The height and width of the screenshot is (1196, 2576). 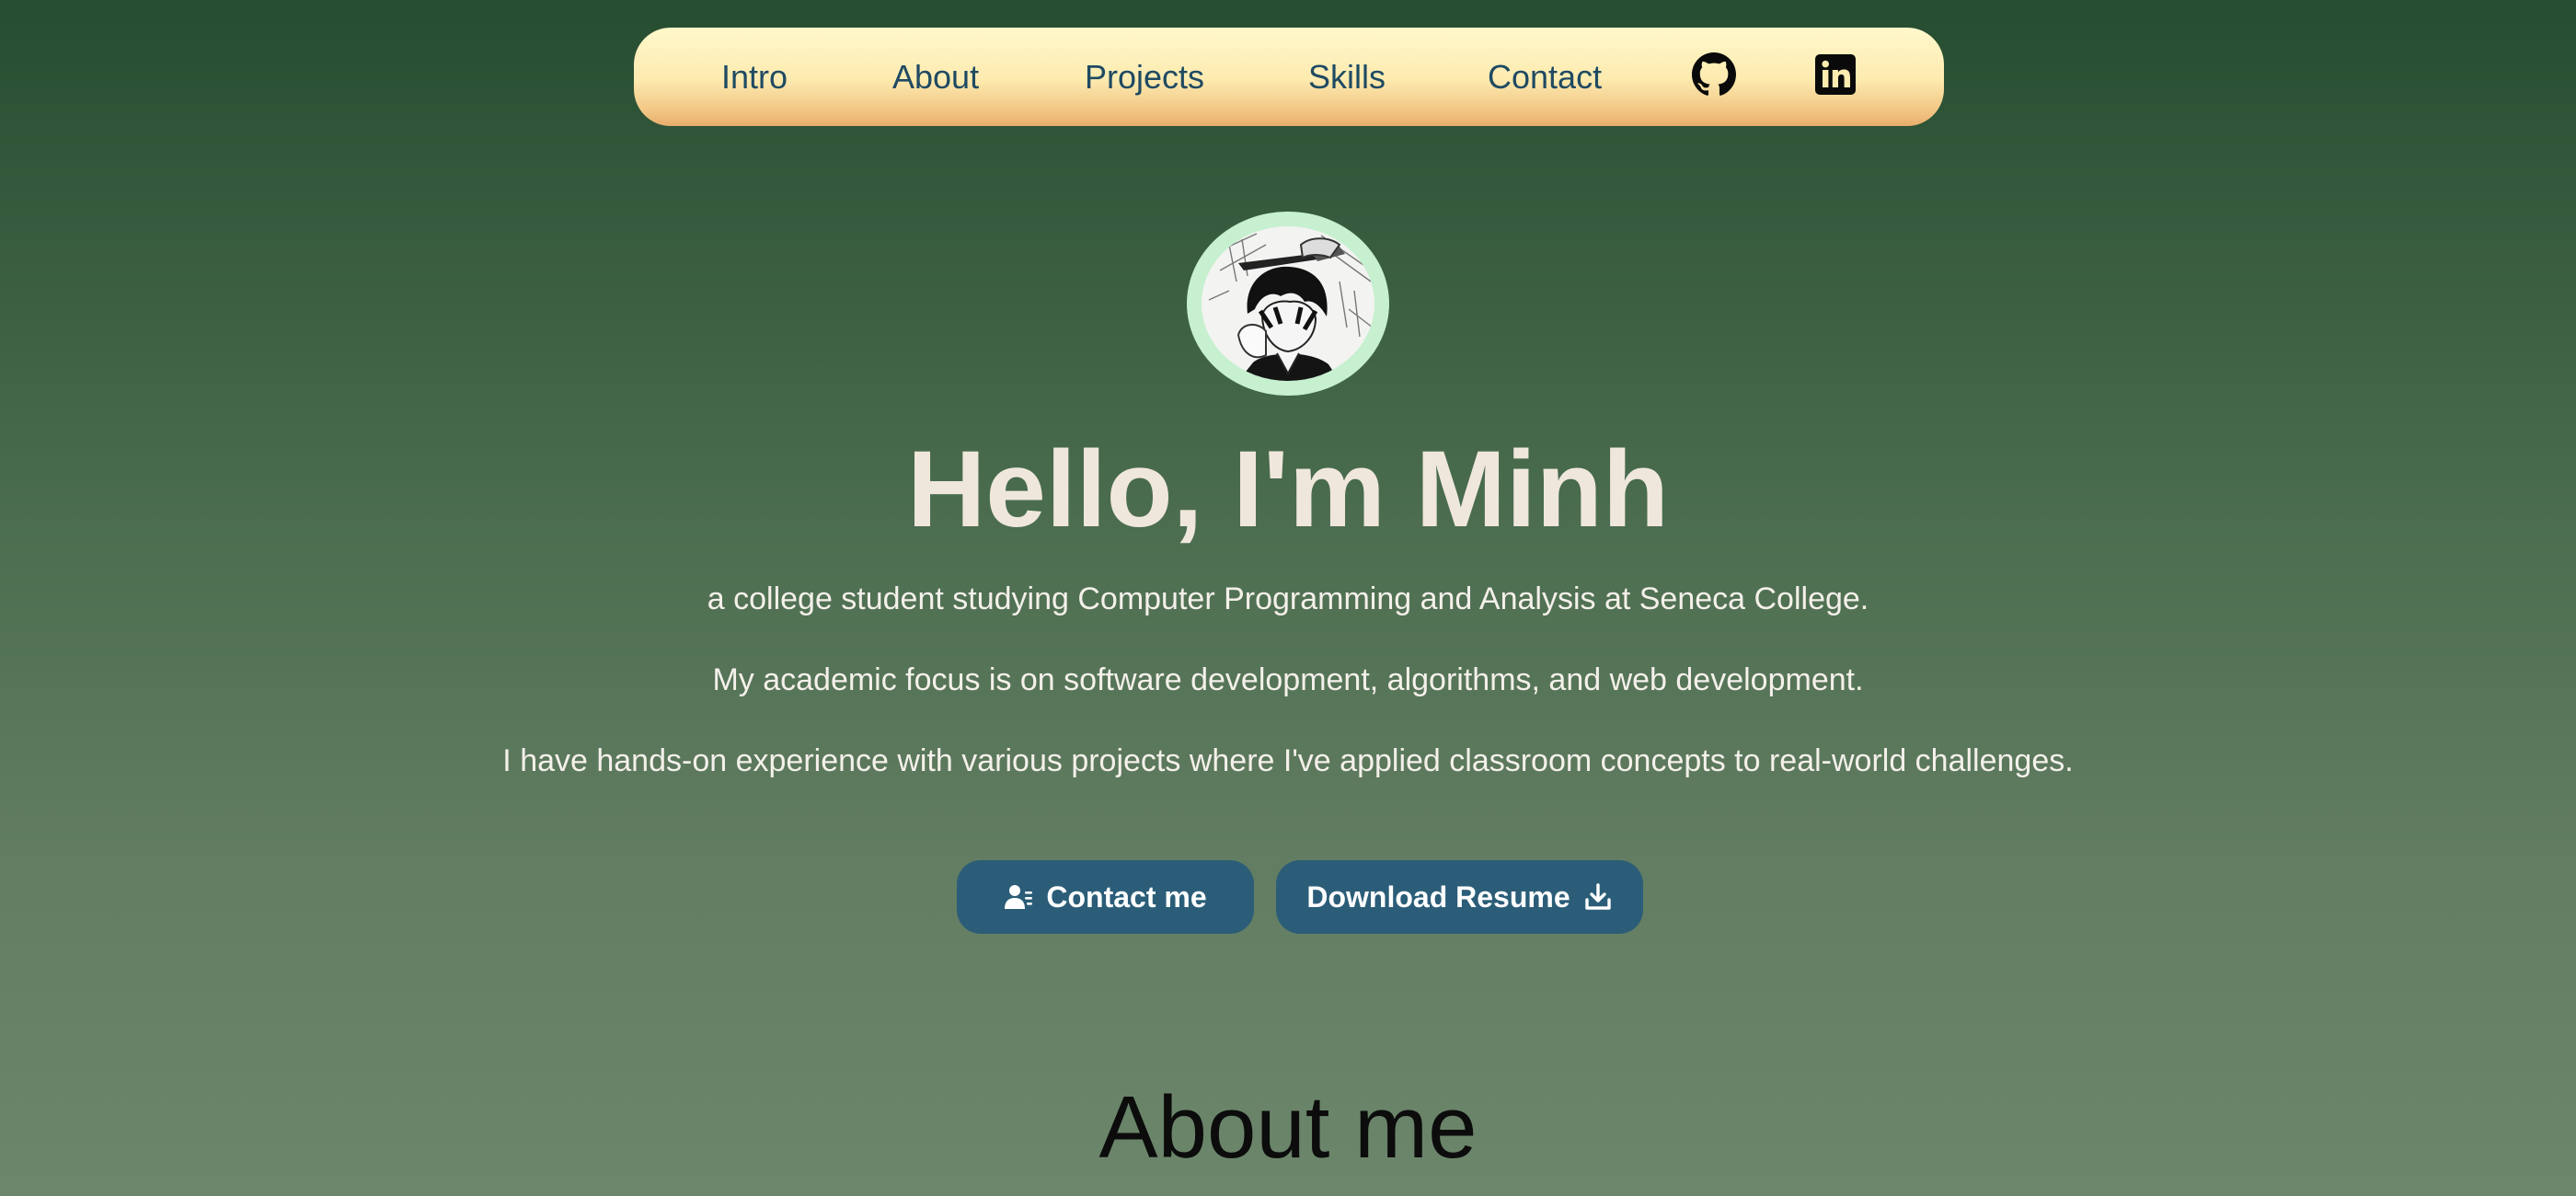 I want to click on hero-title: Hello, I'm Minh, so click(x=1288, y=490).